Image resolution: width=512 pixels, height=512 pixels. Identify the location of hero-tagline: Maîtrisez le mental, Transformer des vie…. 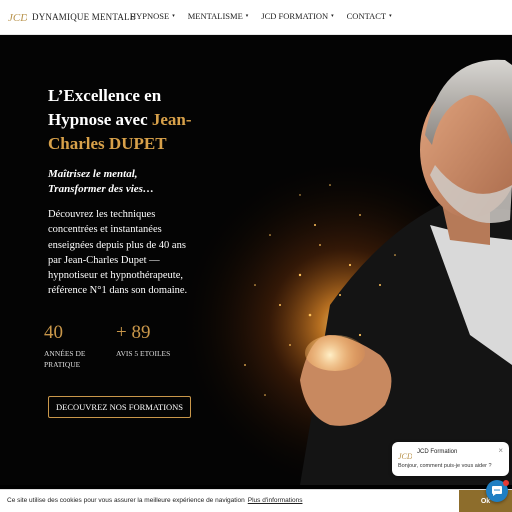
(123, 182).